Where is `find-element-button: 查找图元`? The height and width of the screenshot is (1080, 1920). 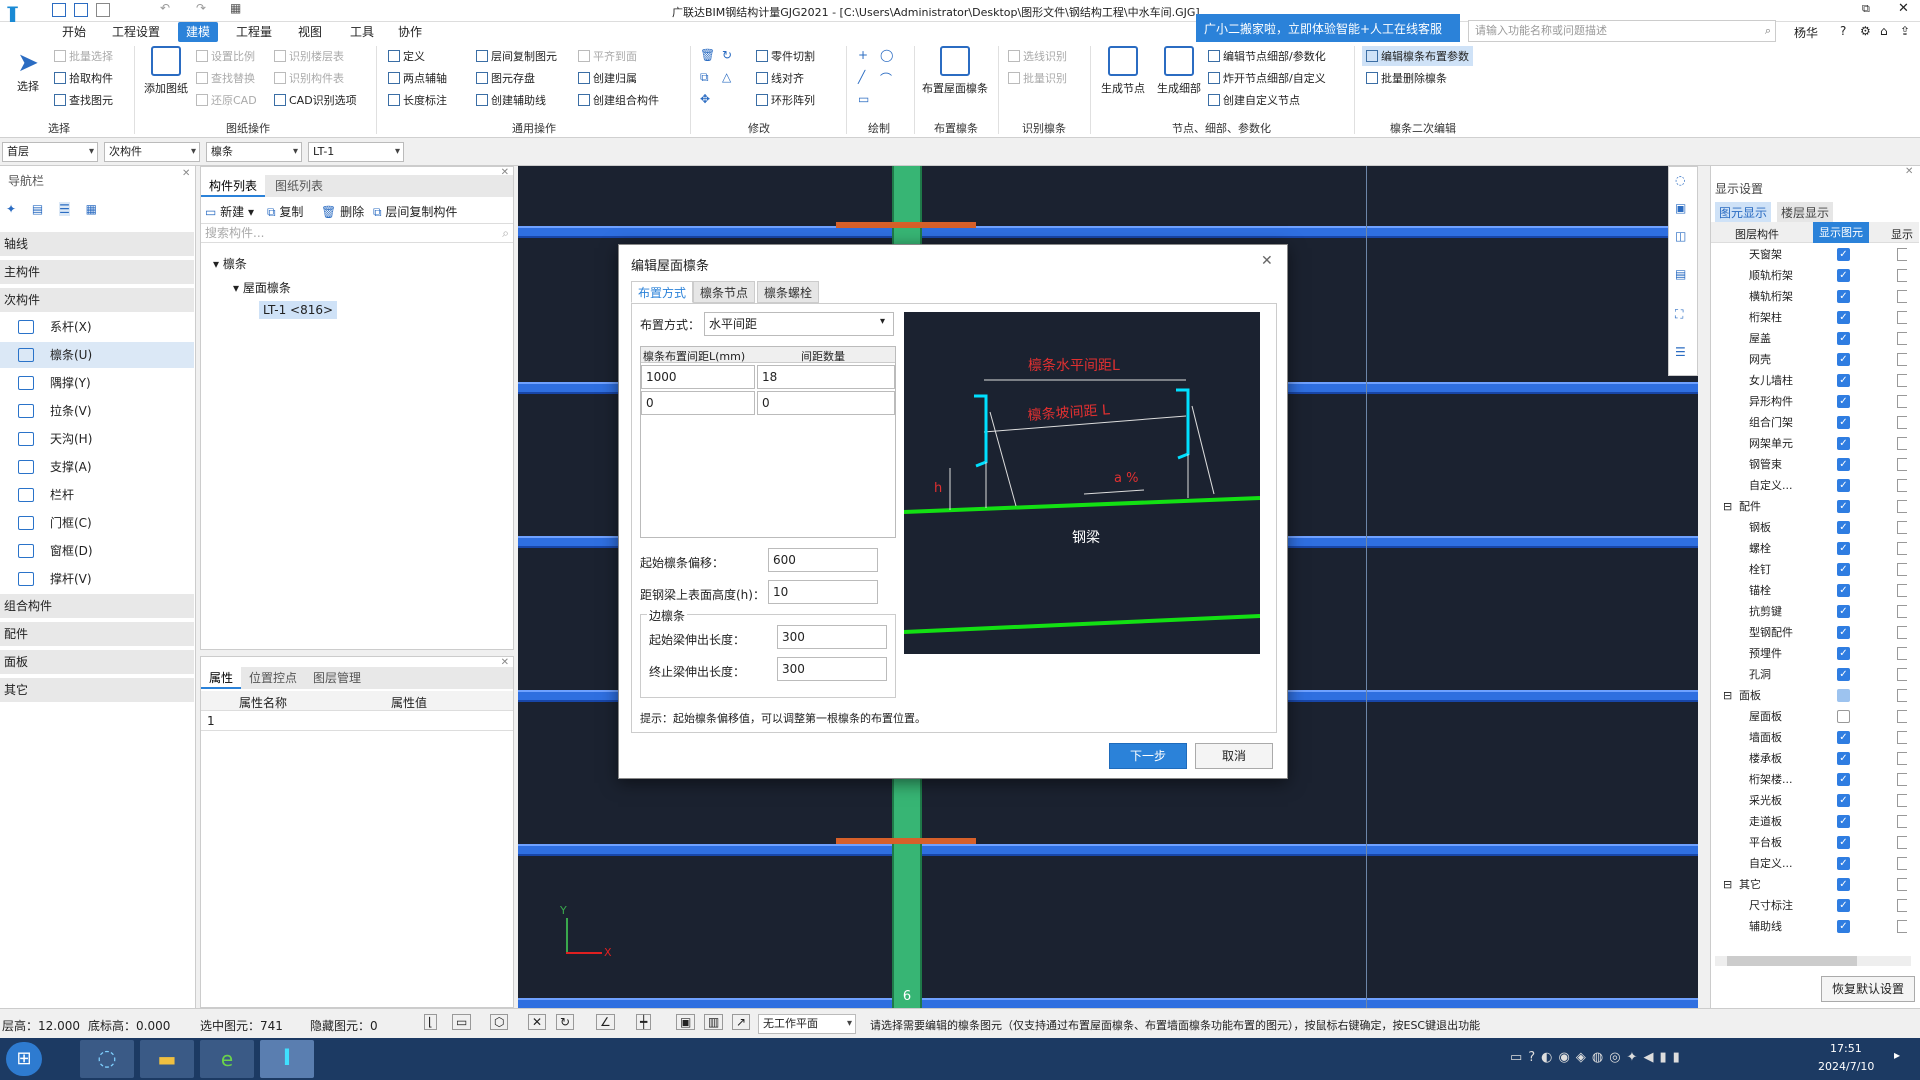 find-element-button: 查找图元 is located at coordinates (83, 100).